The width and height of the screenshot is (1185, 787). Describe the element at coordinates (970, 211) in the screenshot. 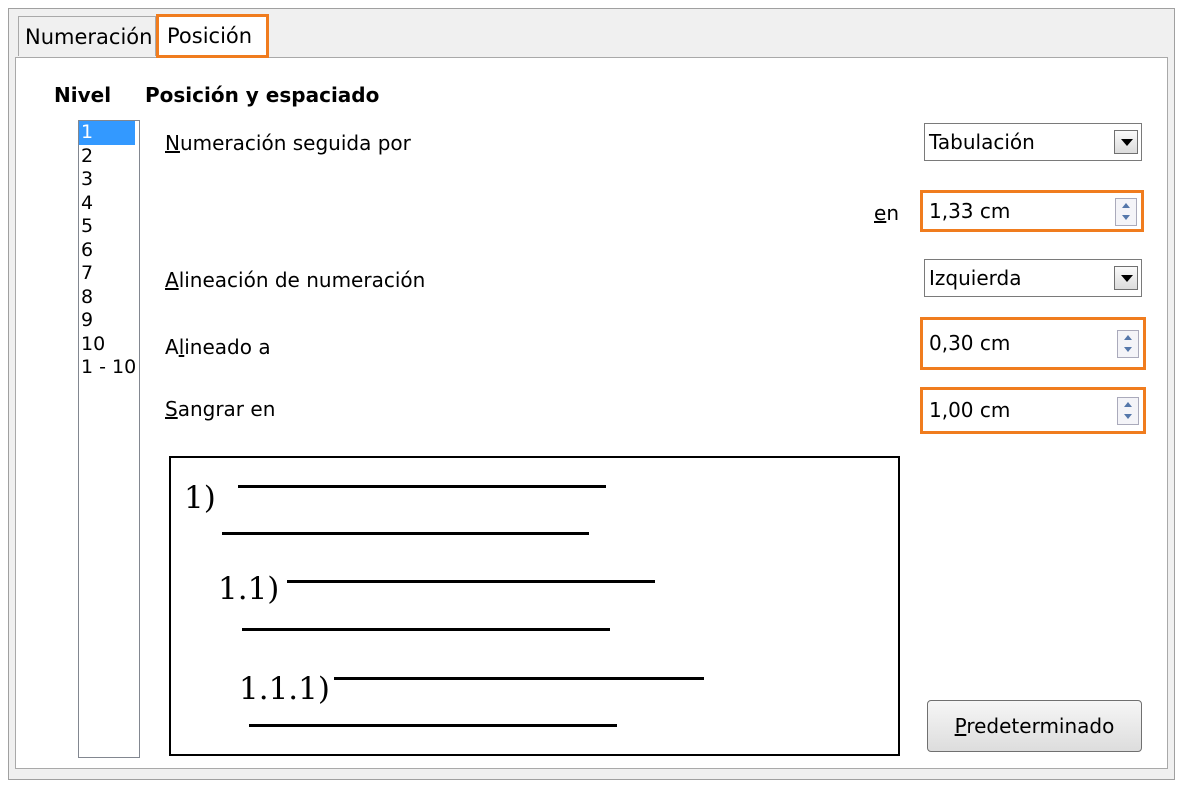

I see `tab-at-value: 1,33 cm` at that location.